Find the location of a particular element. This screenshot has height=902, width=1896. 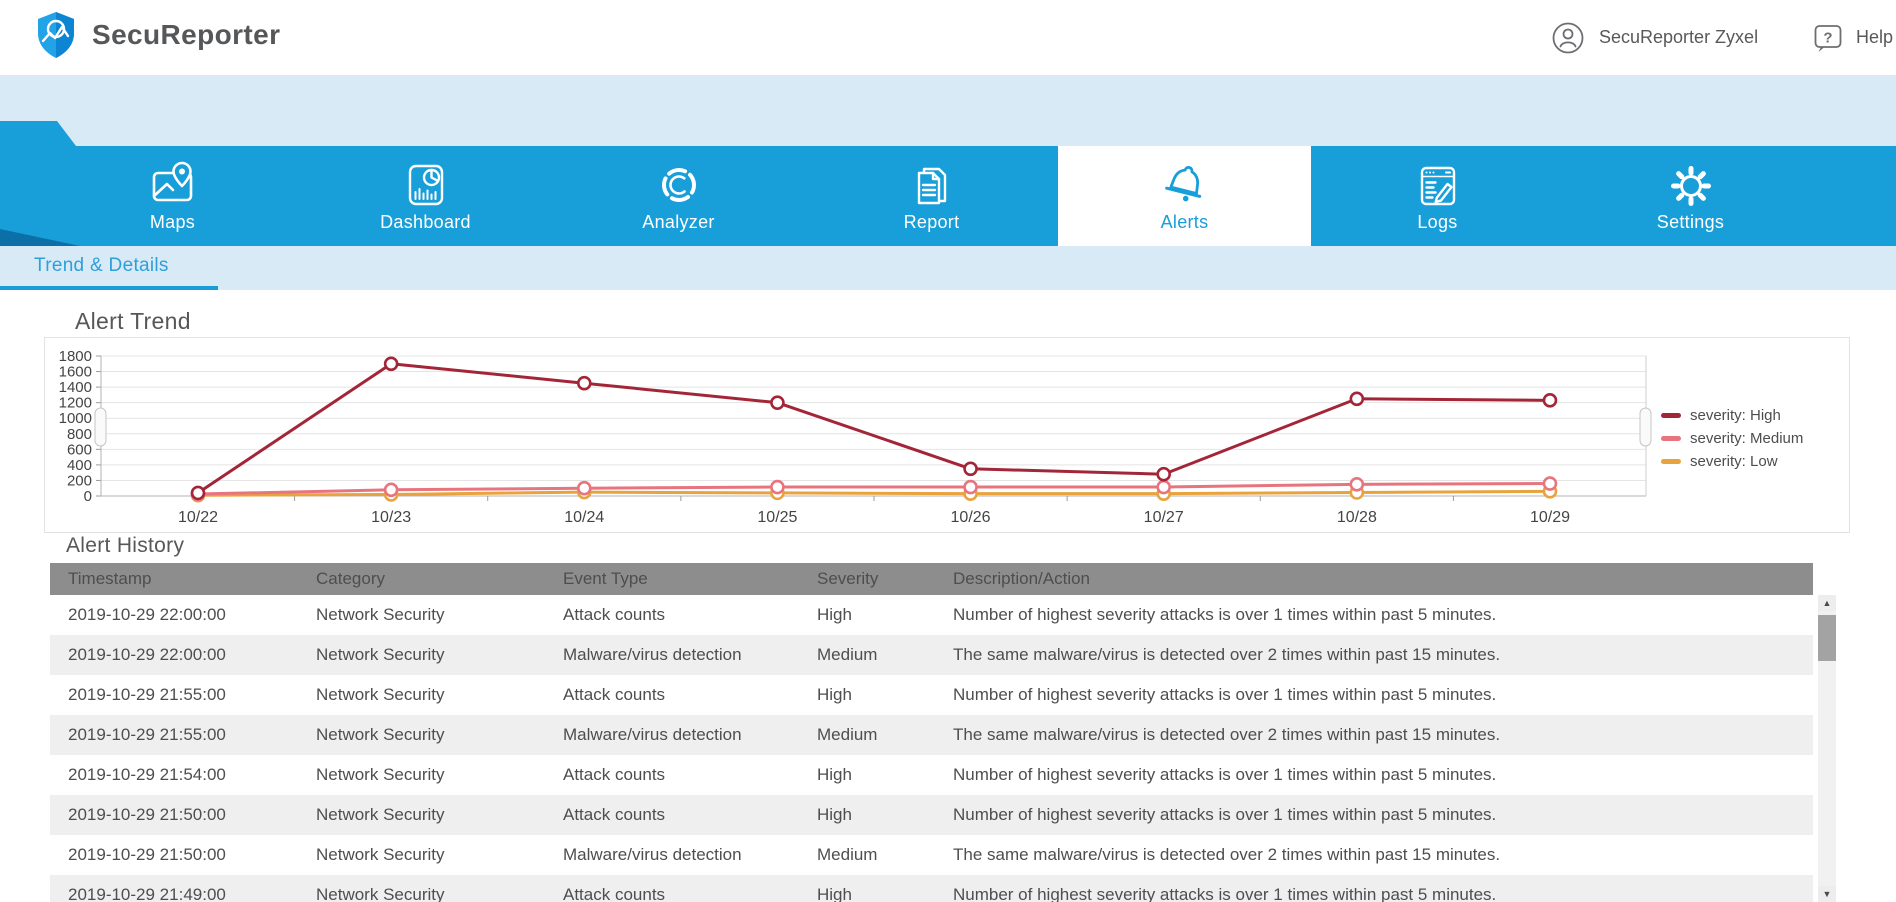

help-button: ? Help is located at coordinates (1852, 37).